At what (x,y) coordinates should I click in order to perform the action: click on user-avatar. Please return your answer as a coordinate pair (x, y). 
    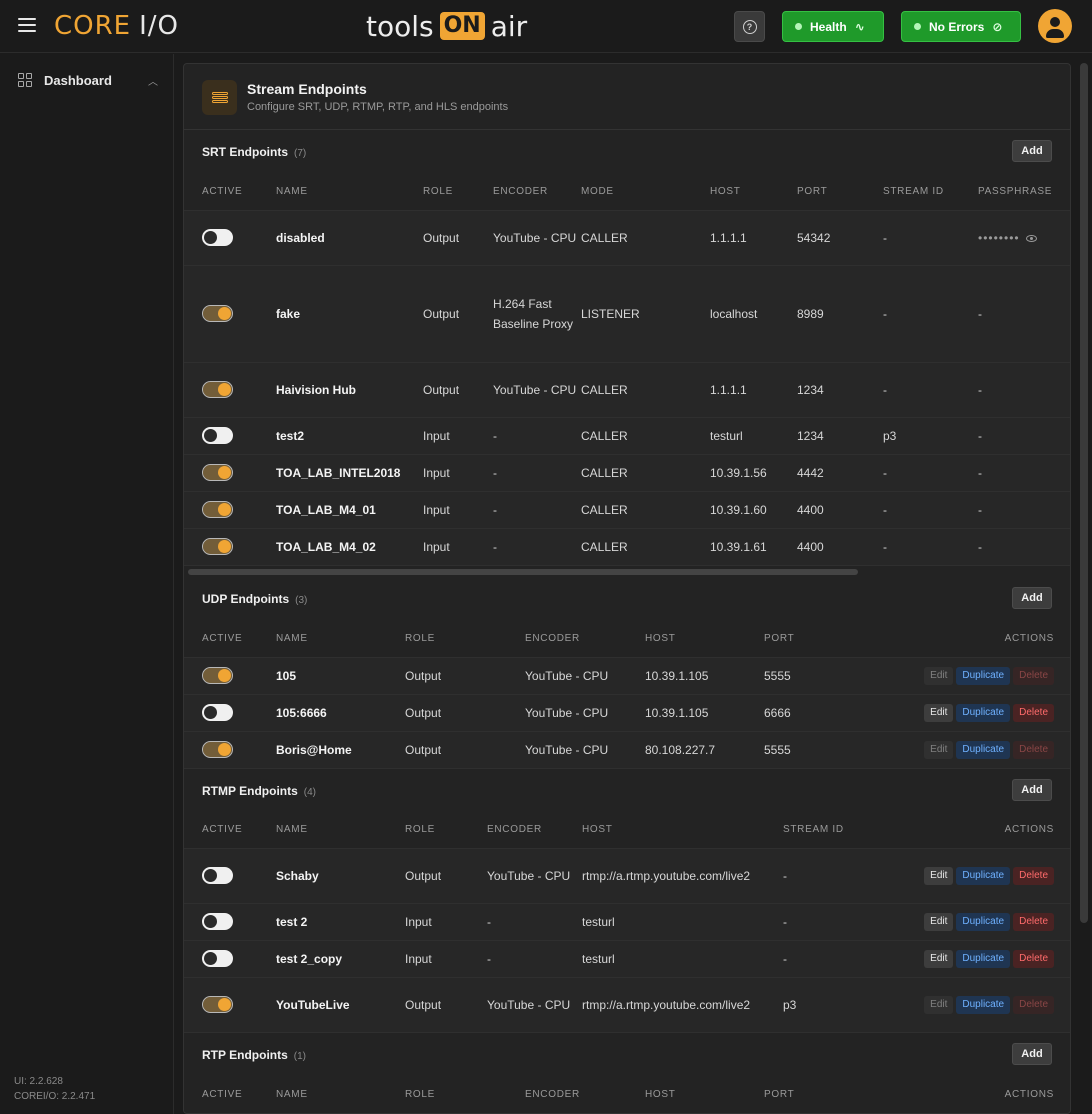
    Looking at the image, I should click on (1055, 26).